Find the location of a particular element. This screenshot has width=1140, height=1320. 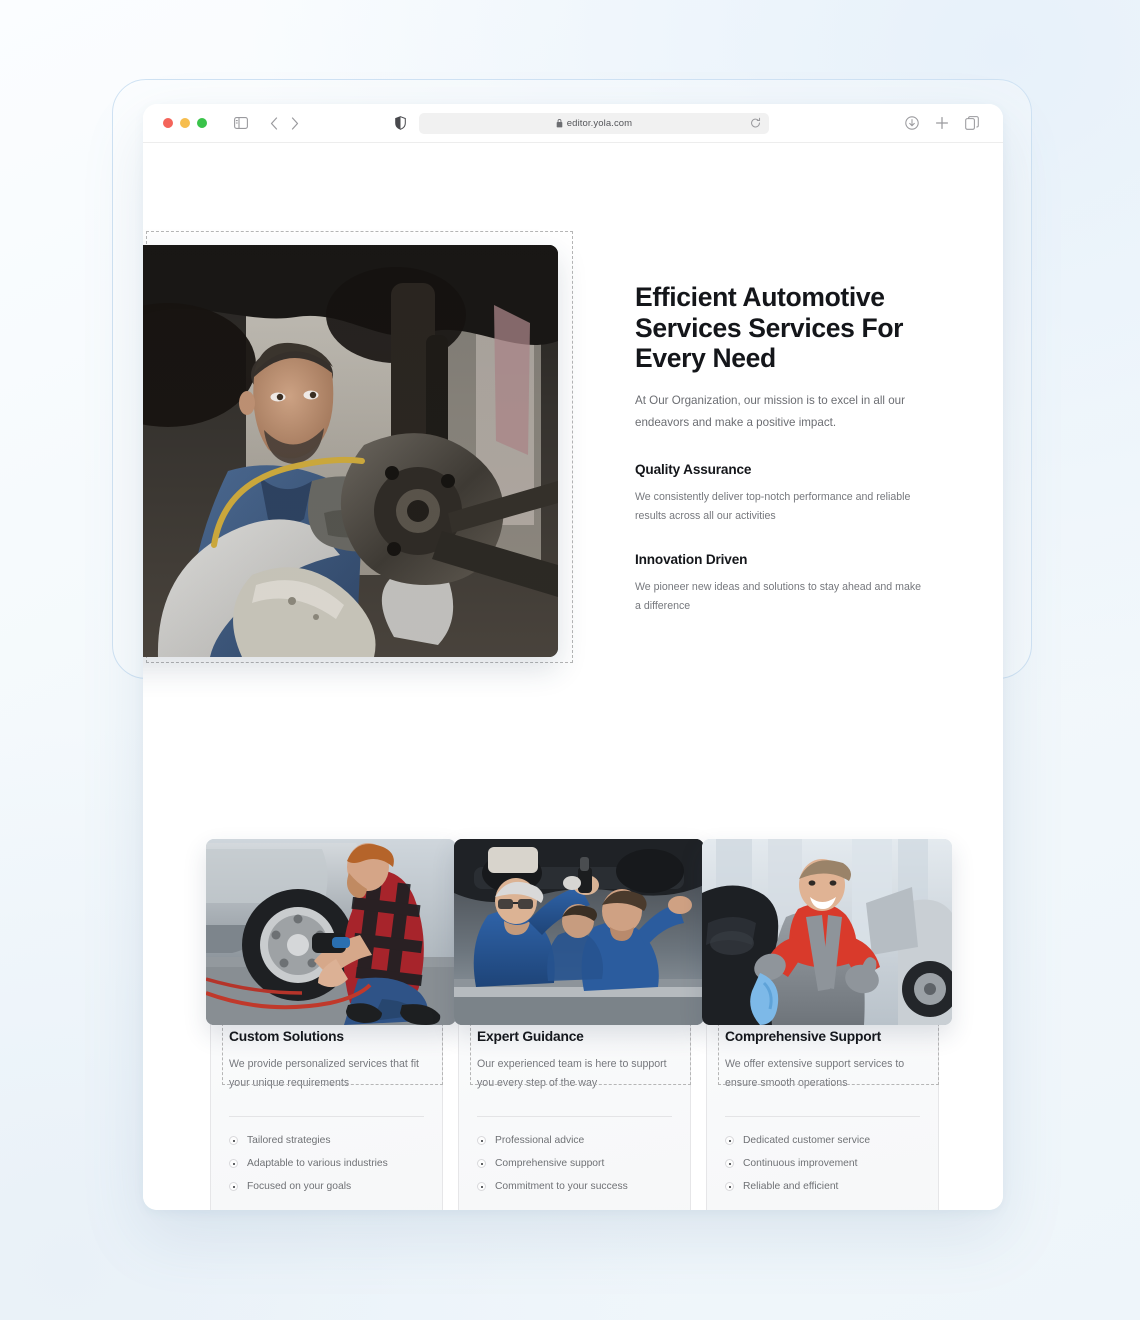

list-item: Continuous improvement is located at coordinates (822, 1163).